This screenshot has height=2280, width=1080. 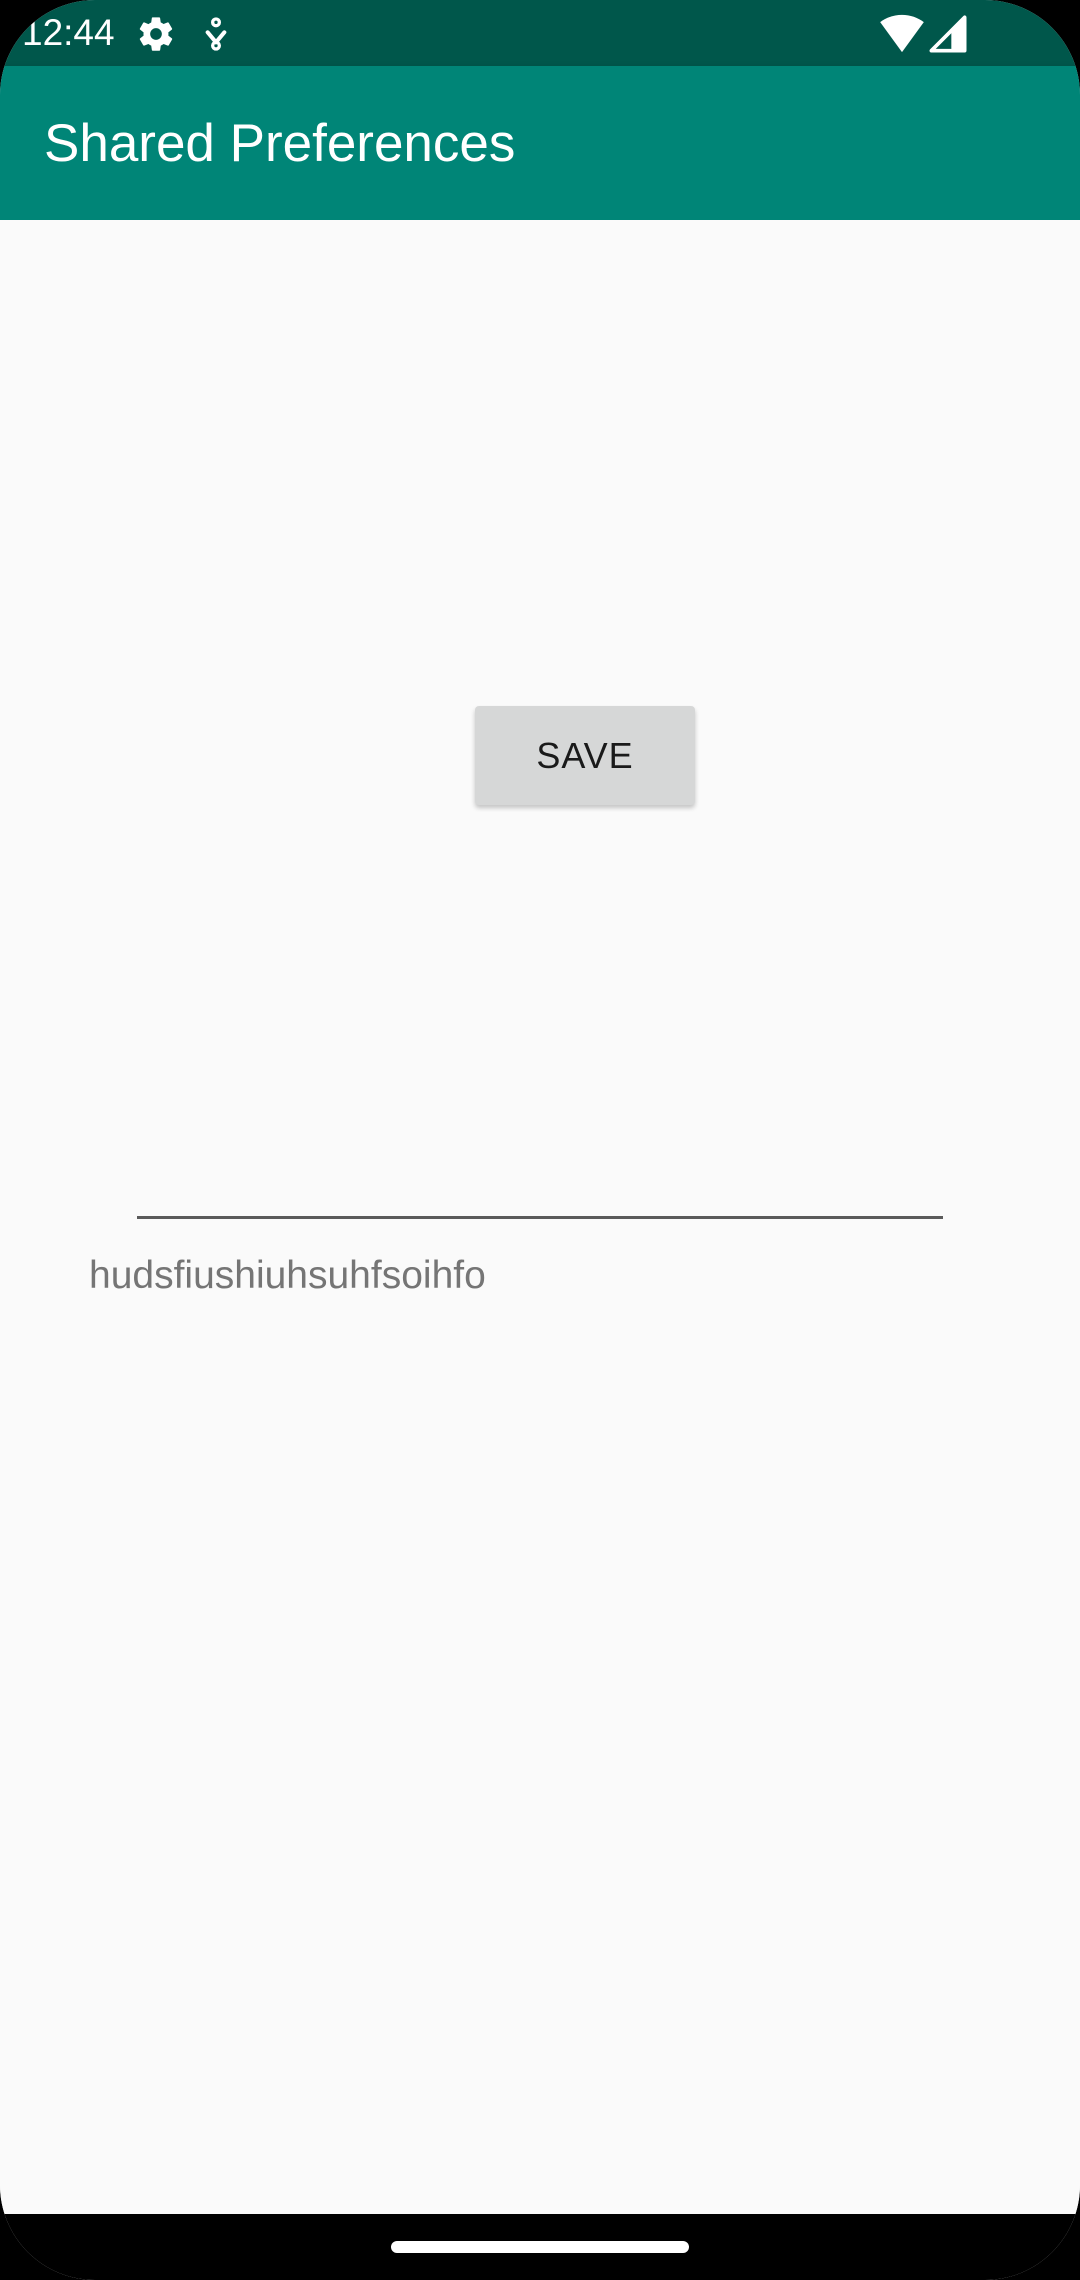 I want to click on app-title: Shared Preferences, so click(x=280, y=143).